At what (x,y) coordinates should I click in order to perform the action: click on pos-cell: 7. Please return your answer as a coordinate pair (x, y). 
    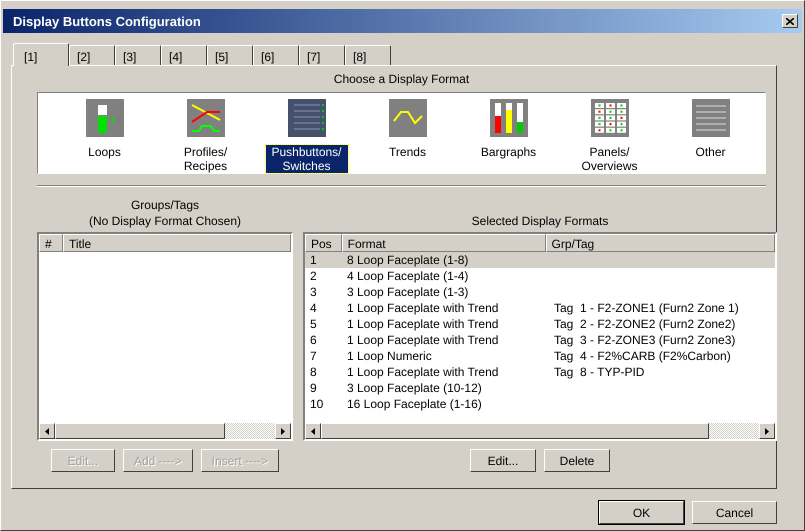
    Looking at the image, I should click on (313, 356).